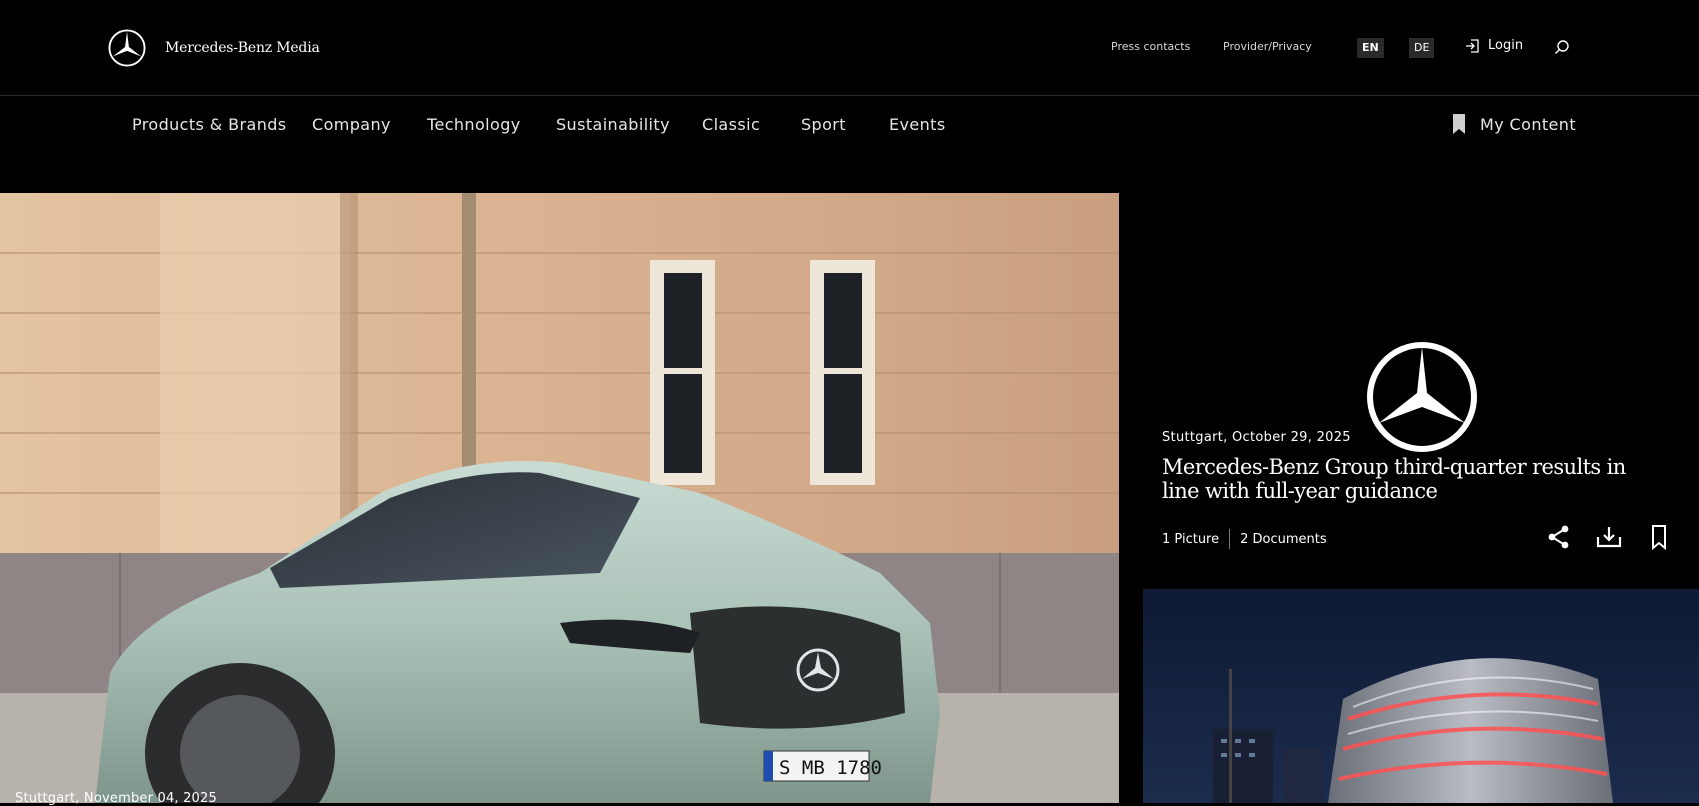 The width and height of the screenshot is (1699, 806). What do you see at coordinates (474, 124) in the screenshot?
I see `nav-item-technology: Technology` at bounding box center [474, 124].